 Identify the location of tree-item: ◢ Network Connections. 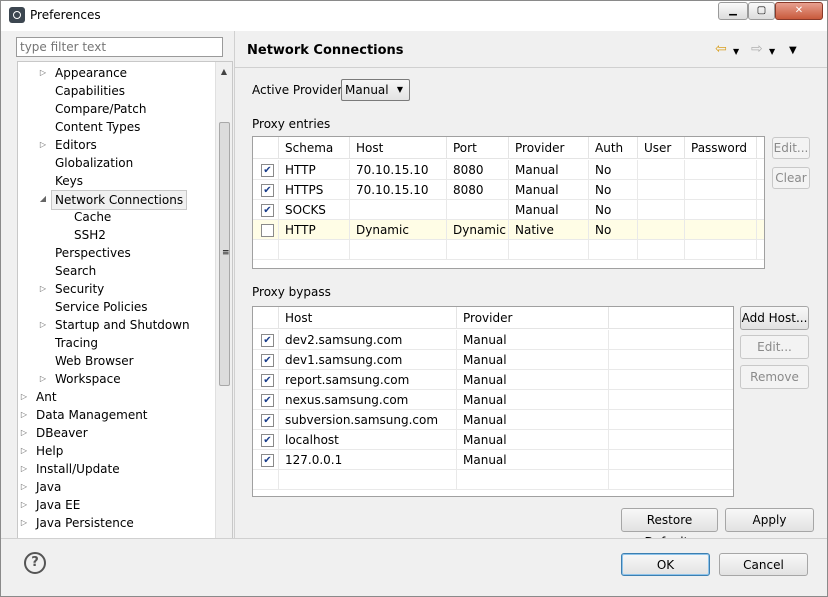
(117, 200).